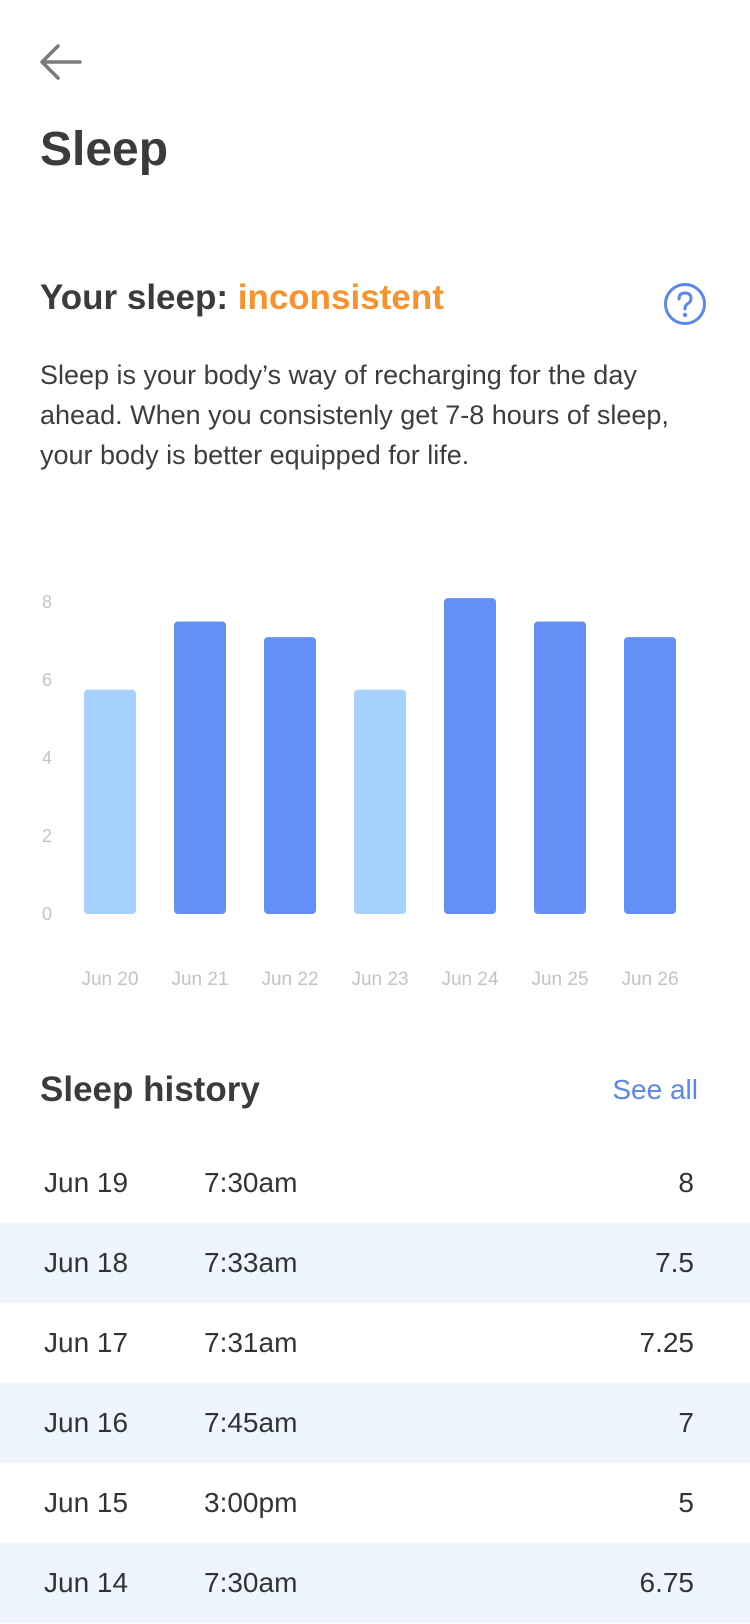  What do you see at coordinates (47, 836) in the screenshot?
I see `y-tick-label: 2` at bounding box center [47, 836].